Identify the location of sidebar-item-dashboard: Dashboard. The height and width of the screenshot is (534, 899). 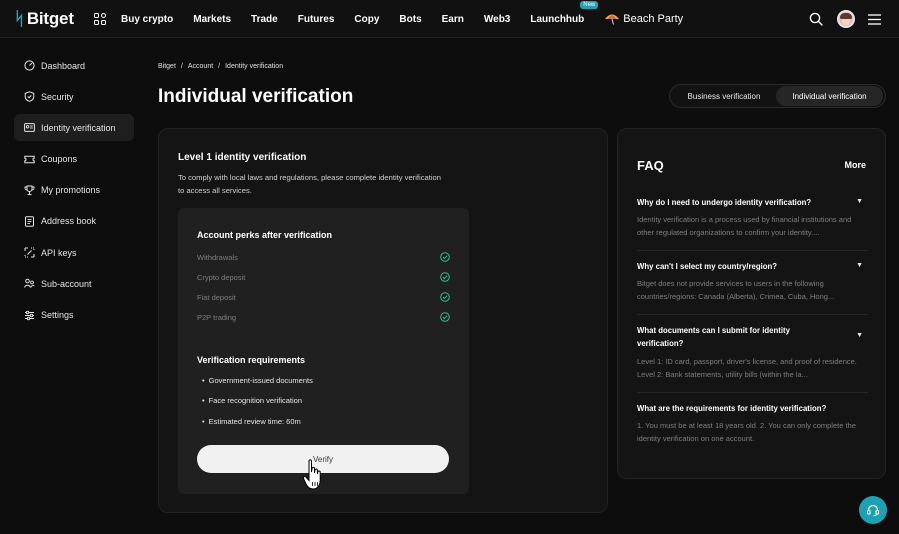
(74, 65).